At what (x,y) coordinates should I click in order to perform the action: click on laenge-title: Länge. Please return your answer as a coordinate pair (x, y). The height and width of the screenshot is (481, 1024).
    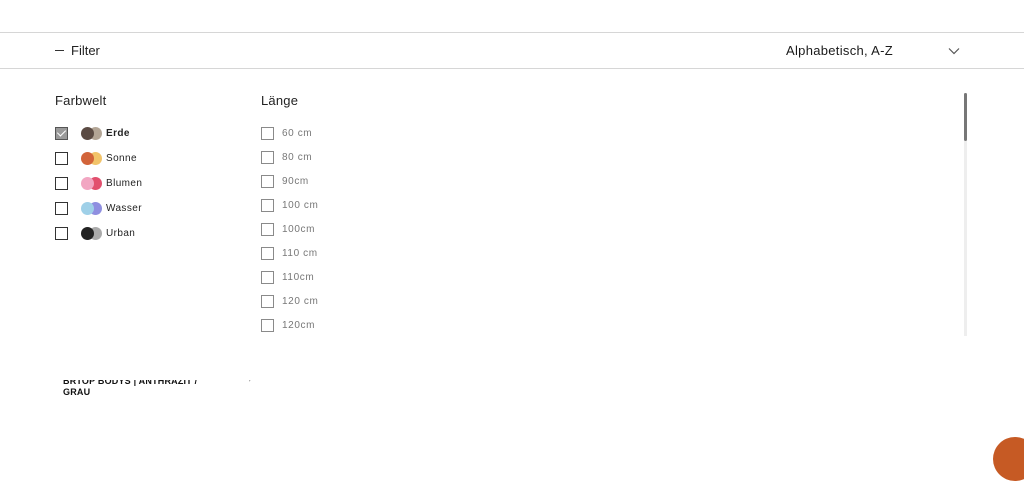
    Looking at the image, I should click on (280, 100).